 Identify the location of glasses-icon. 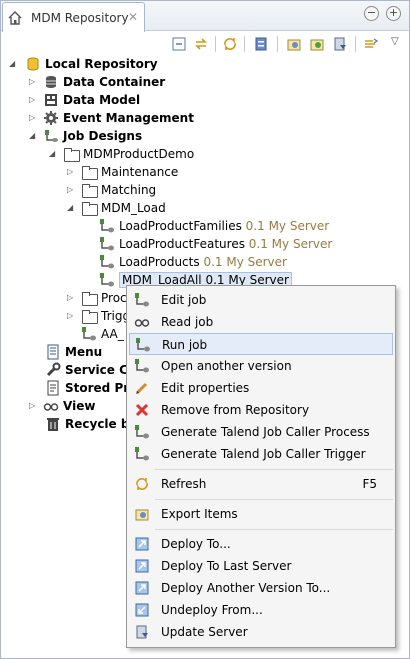
(142, 322).